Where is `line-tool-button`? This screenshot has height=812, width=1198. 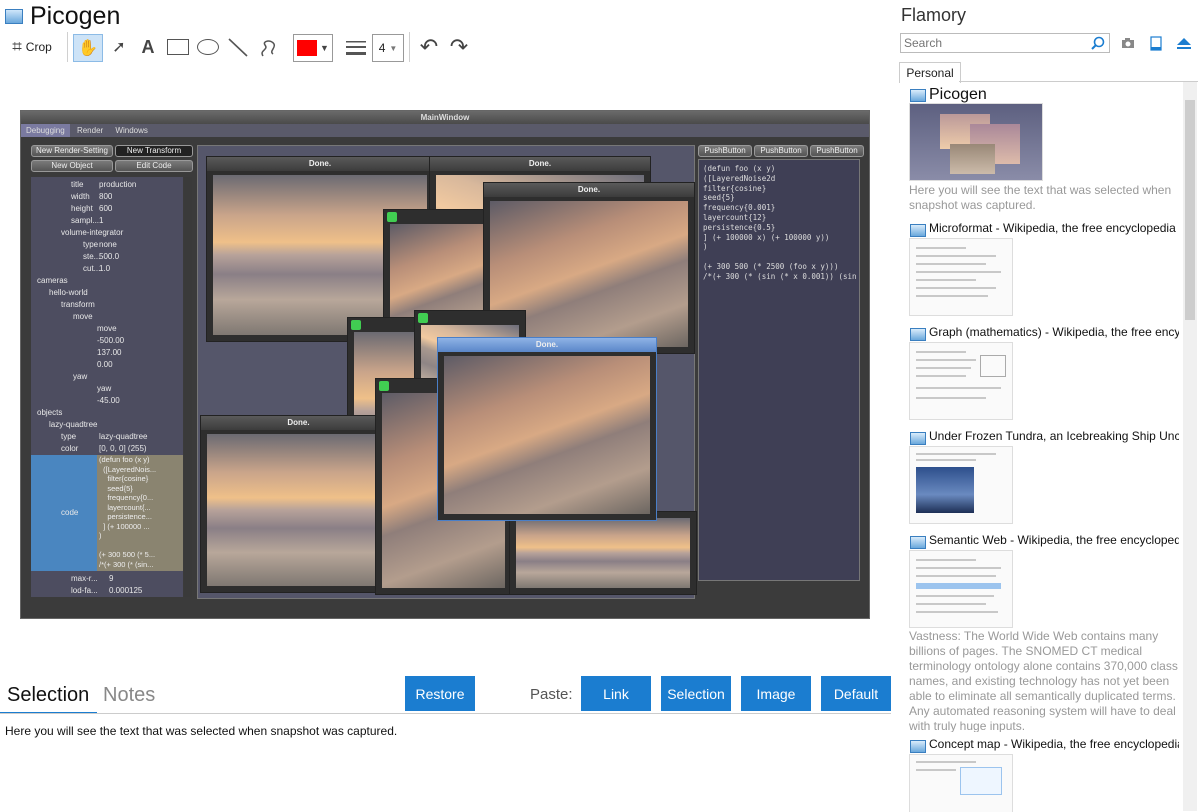
line-tool-button is located at coordinates (238, 47).